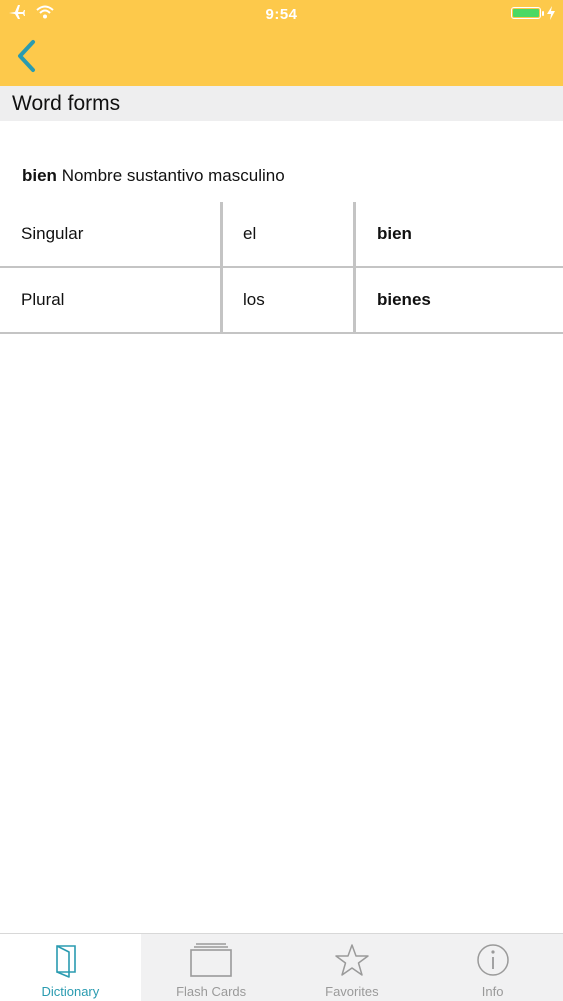  I want to click on number-cell: Plural, so click(43, 299).